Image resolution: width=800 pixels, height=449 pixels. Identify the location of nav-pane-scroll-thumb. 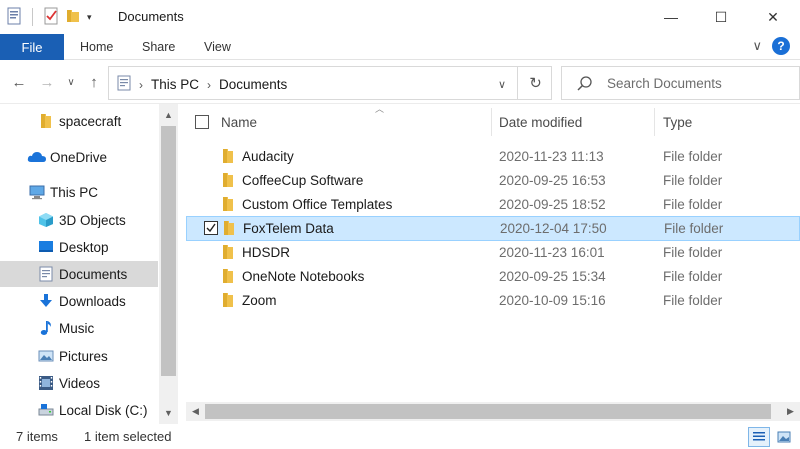
(168, 251).